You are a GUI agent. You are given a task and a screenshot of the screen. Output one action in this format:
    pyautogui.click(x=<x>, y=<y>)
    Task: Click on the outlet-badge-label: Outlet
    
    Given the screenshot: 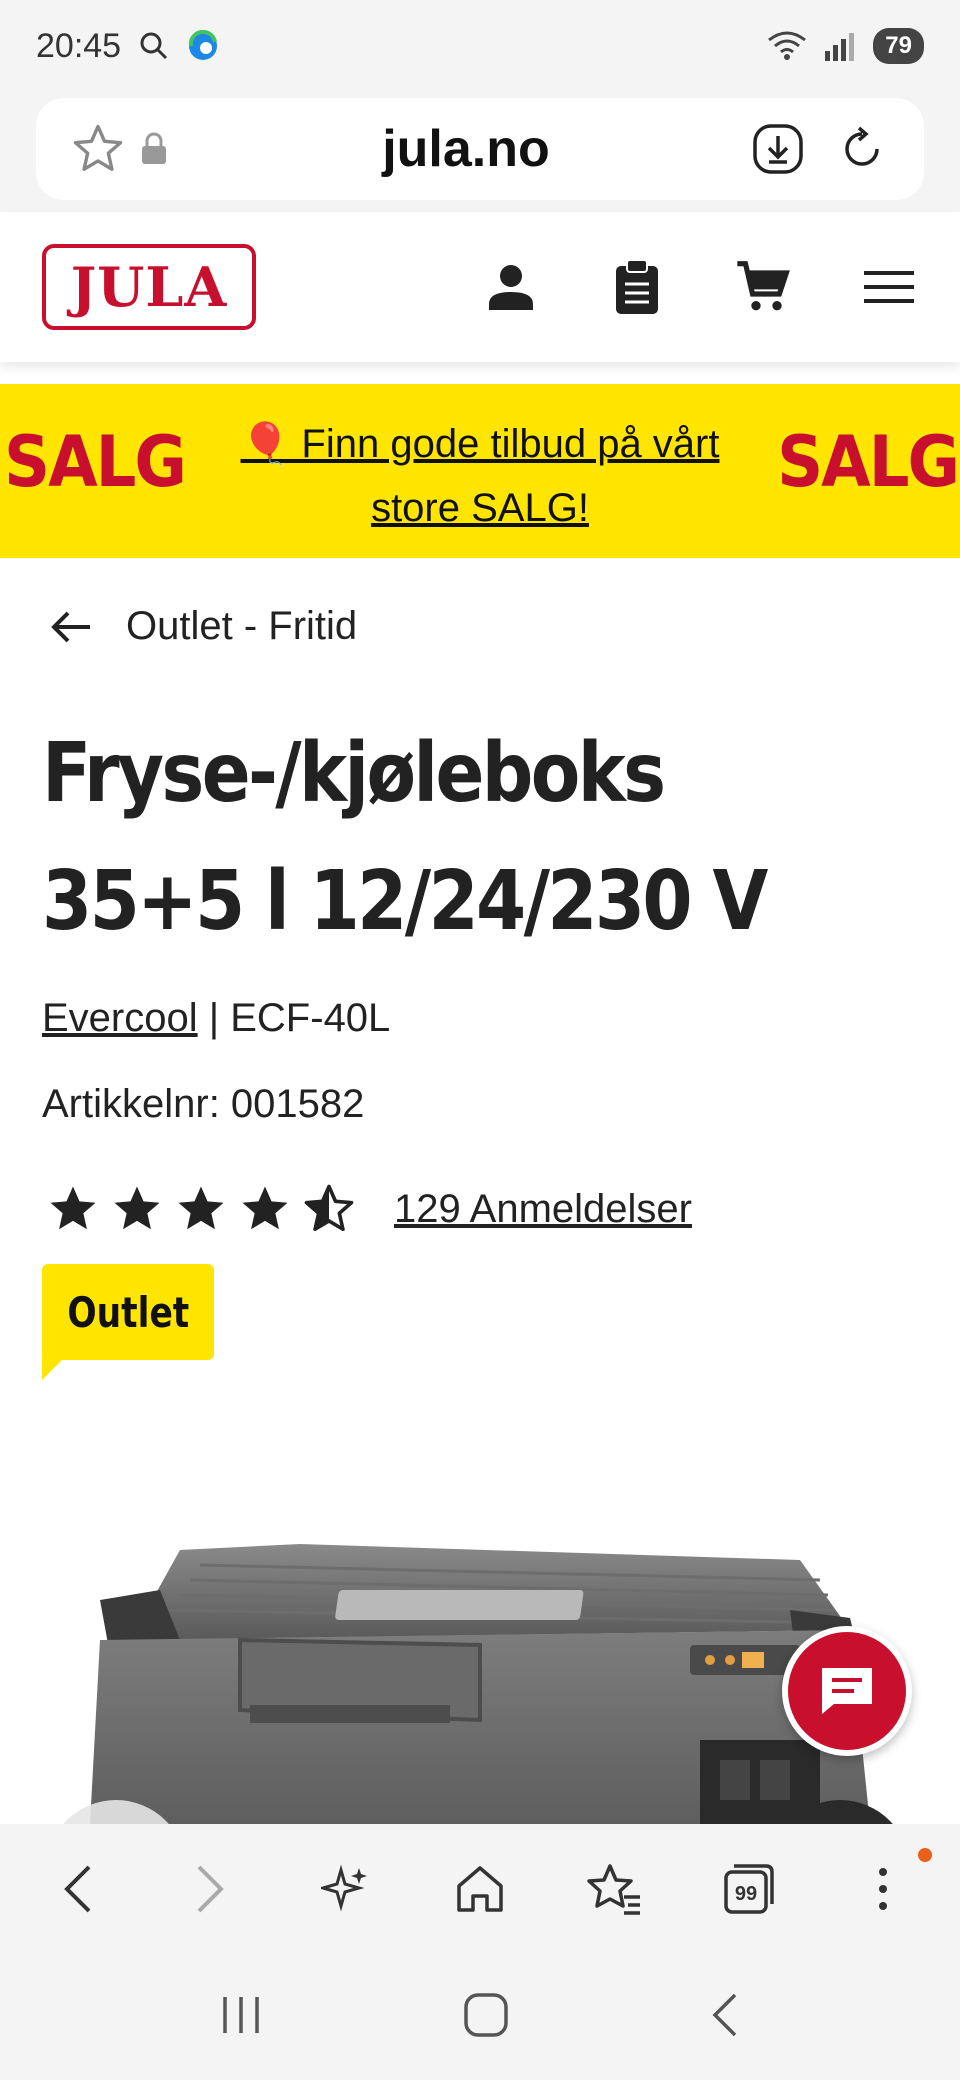 What is the action you would take?
    pyautogui.click(x=128, y=1312)
    